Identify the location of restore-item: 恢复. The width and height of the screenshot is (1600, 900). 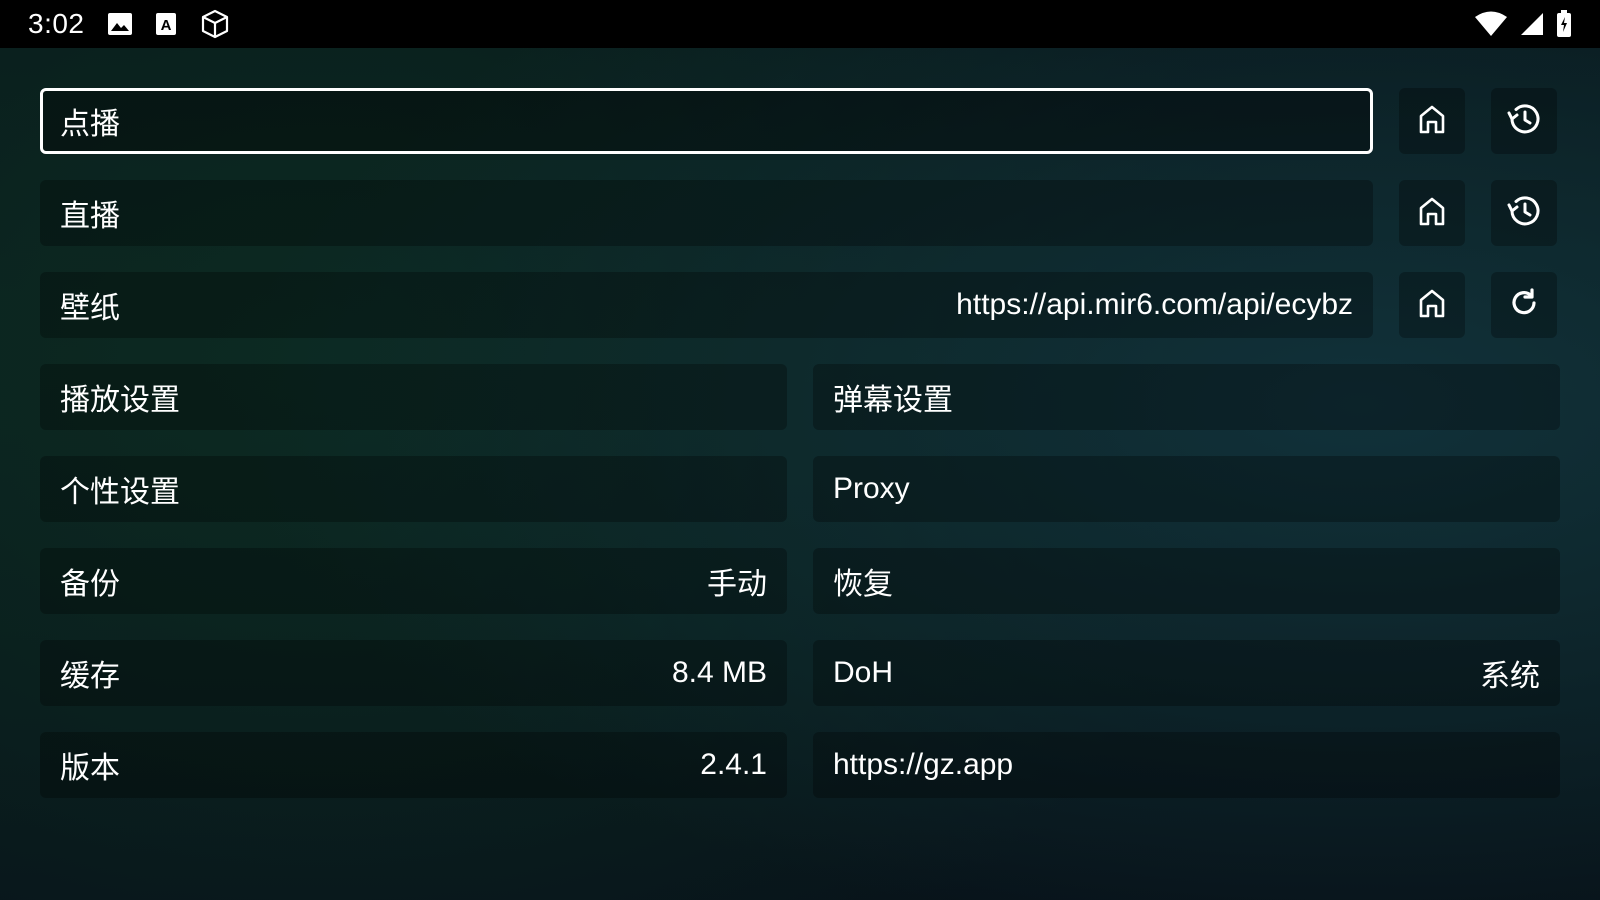
(1186, 581).